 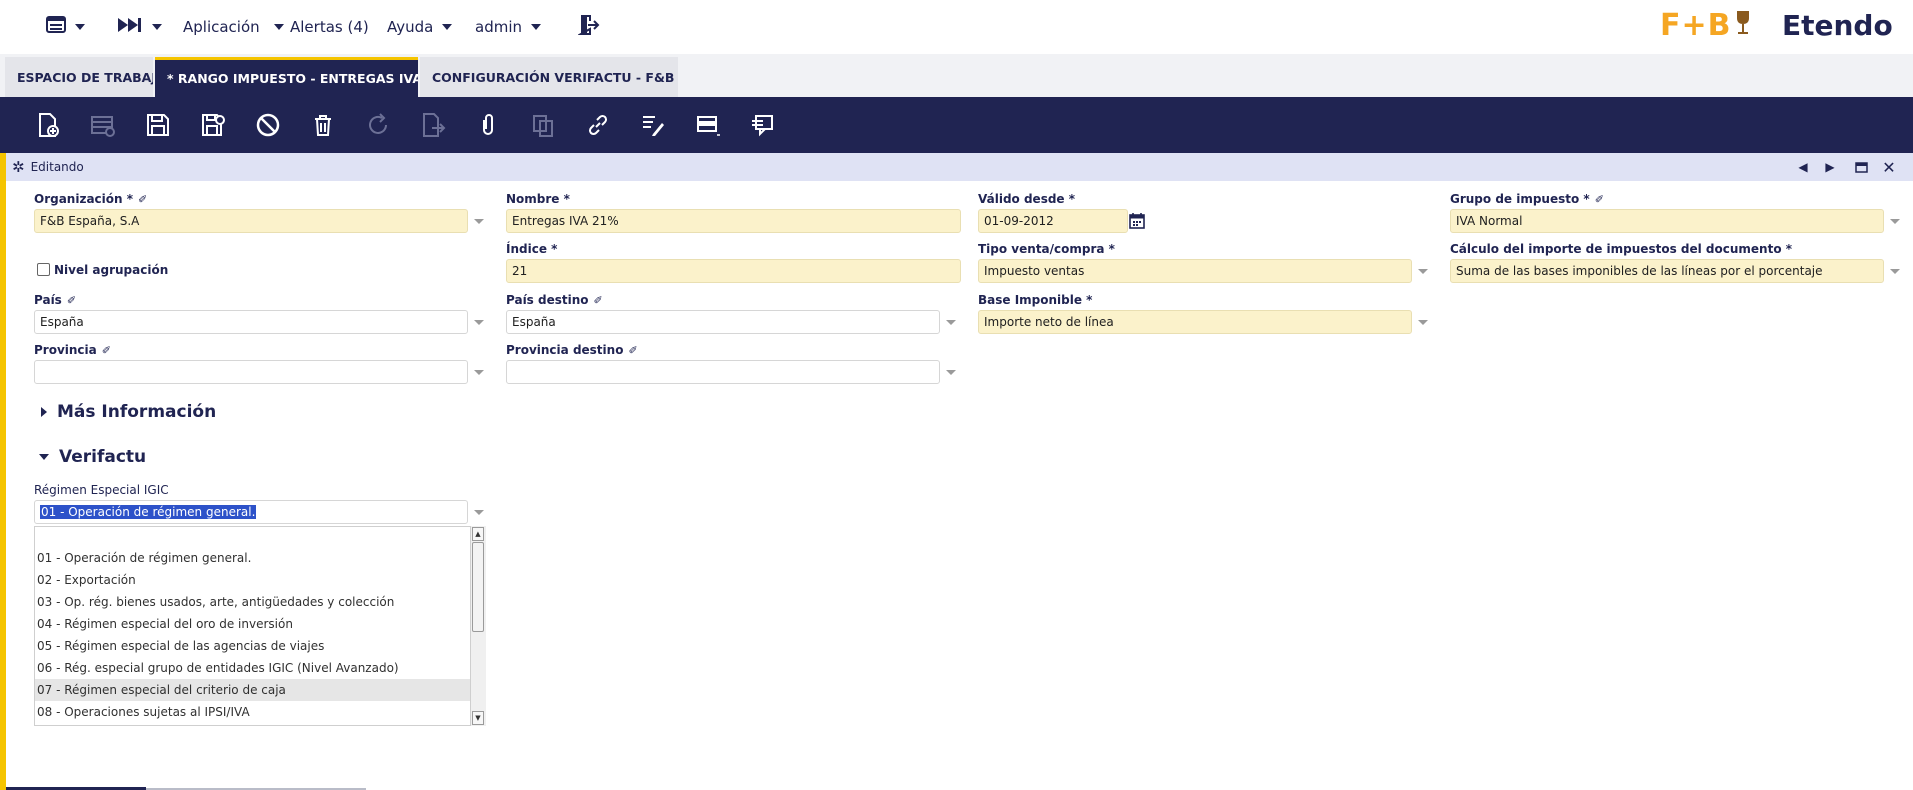 I want to click on save-close-icon, so click(x=213, y=125).